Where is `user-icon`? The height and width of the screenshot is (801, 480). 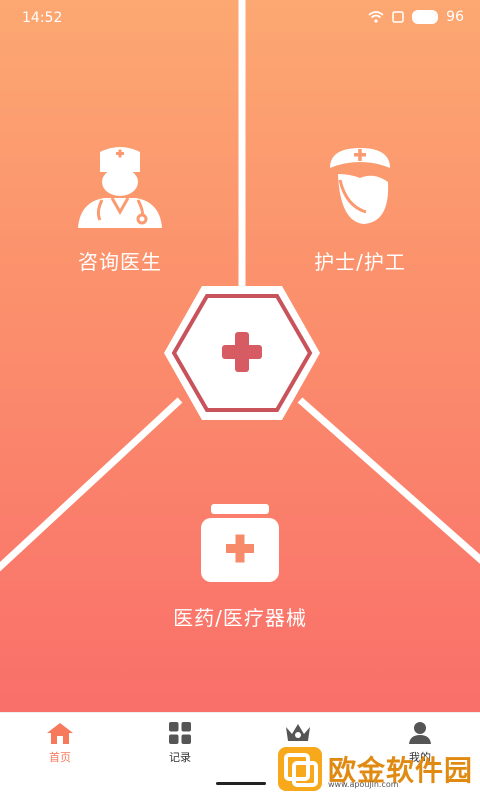 user-icon is located at coordinates (420, 733).